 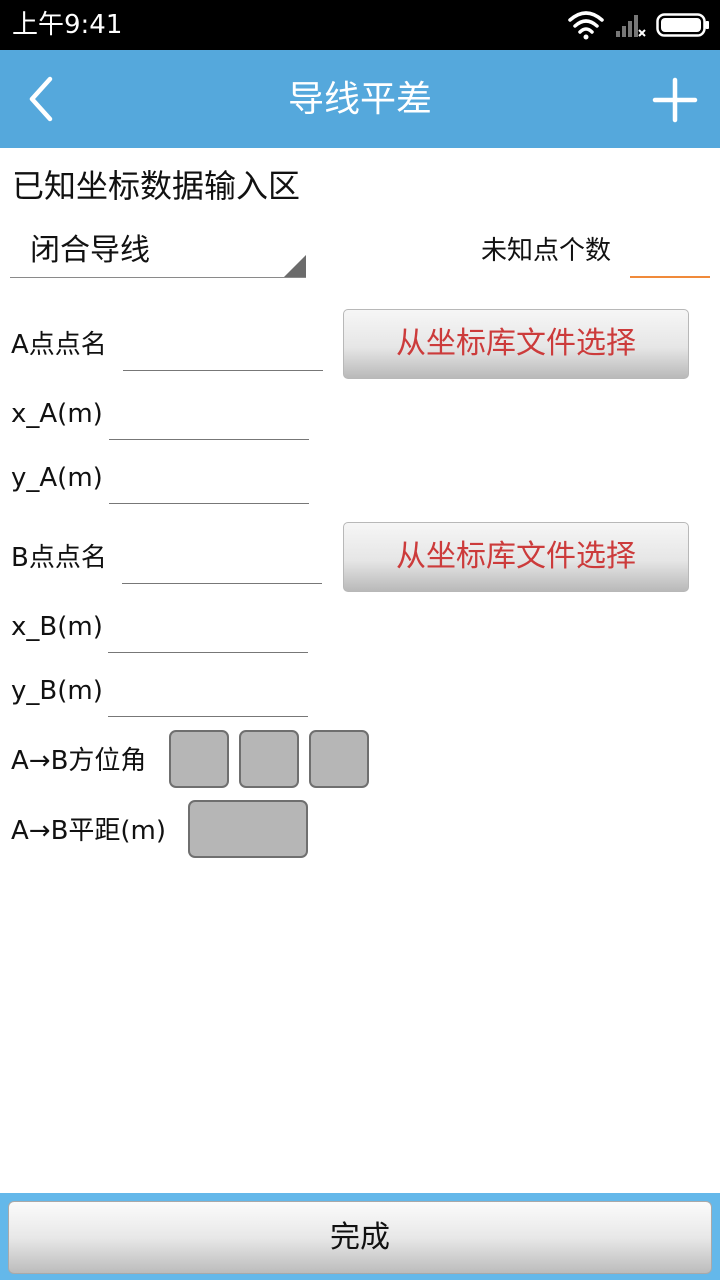 I want to click on azimuth-seconds-box, so click(x=339, y=759).